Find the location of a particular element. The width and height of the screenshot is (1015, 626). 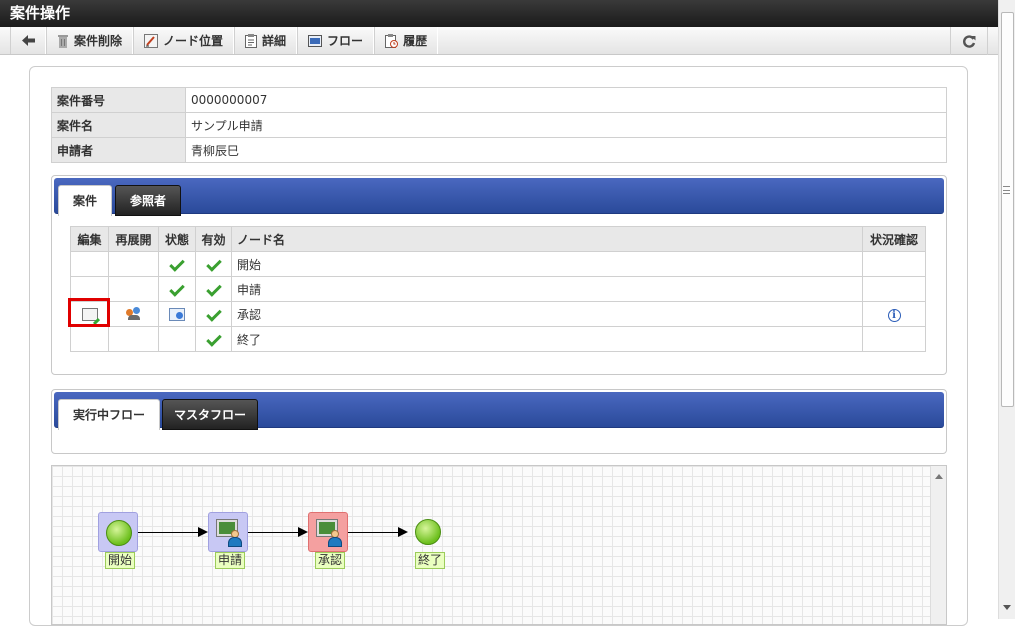

detail-label: 詳細 is located at coordinates (274, 41).